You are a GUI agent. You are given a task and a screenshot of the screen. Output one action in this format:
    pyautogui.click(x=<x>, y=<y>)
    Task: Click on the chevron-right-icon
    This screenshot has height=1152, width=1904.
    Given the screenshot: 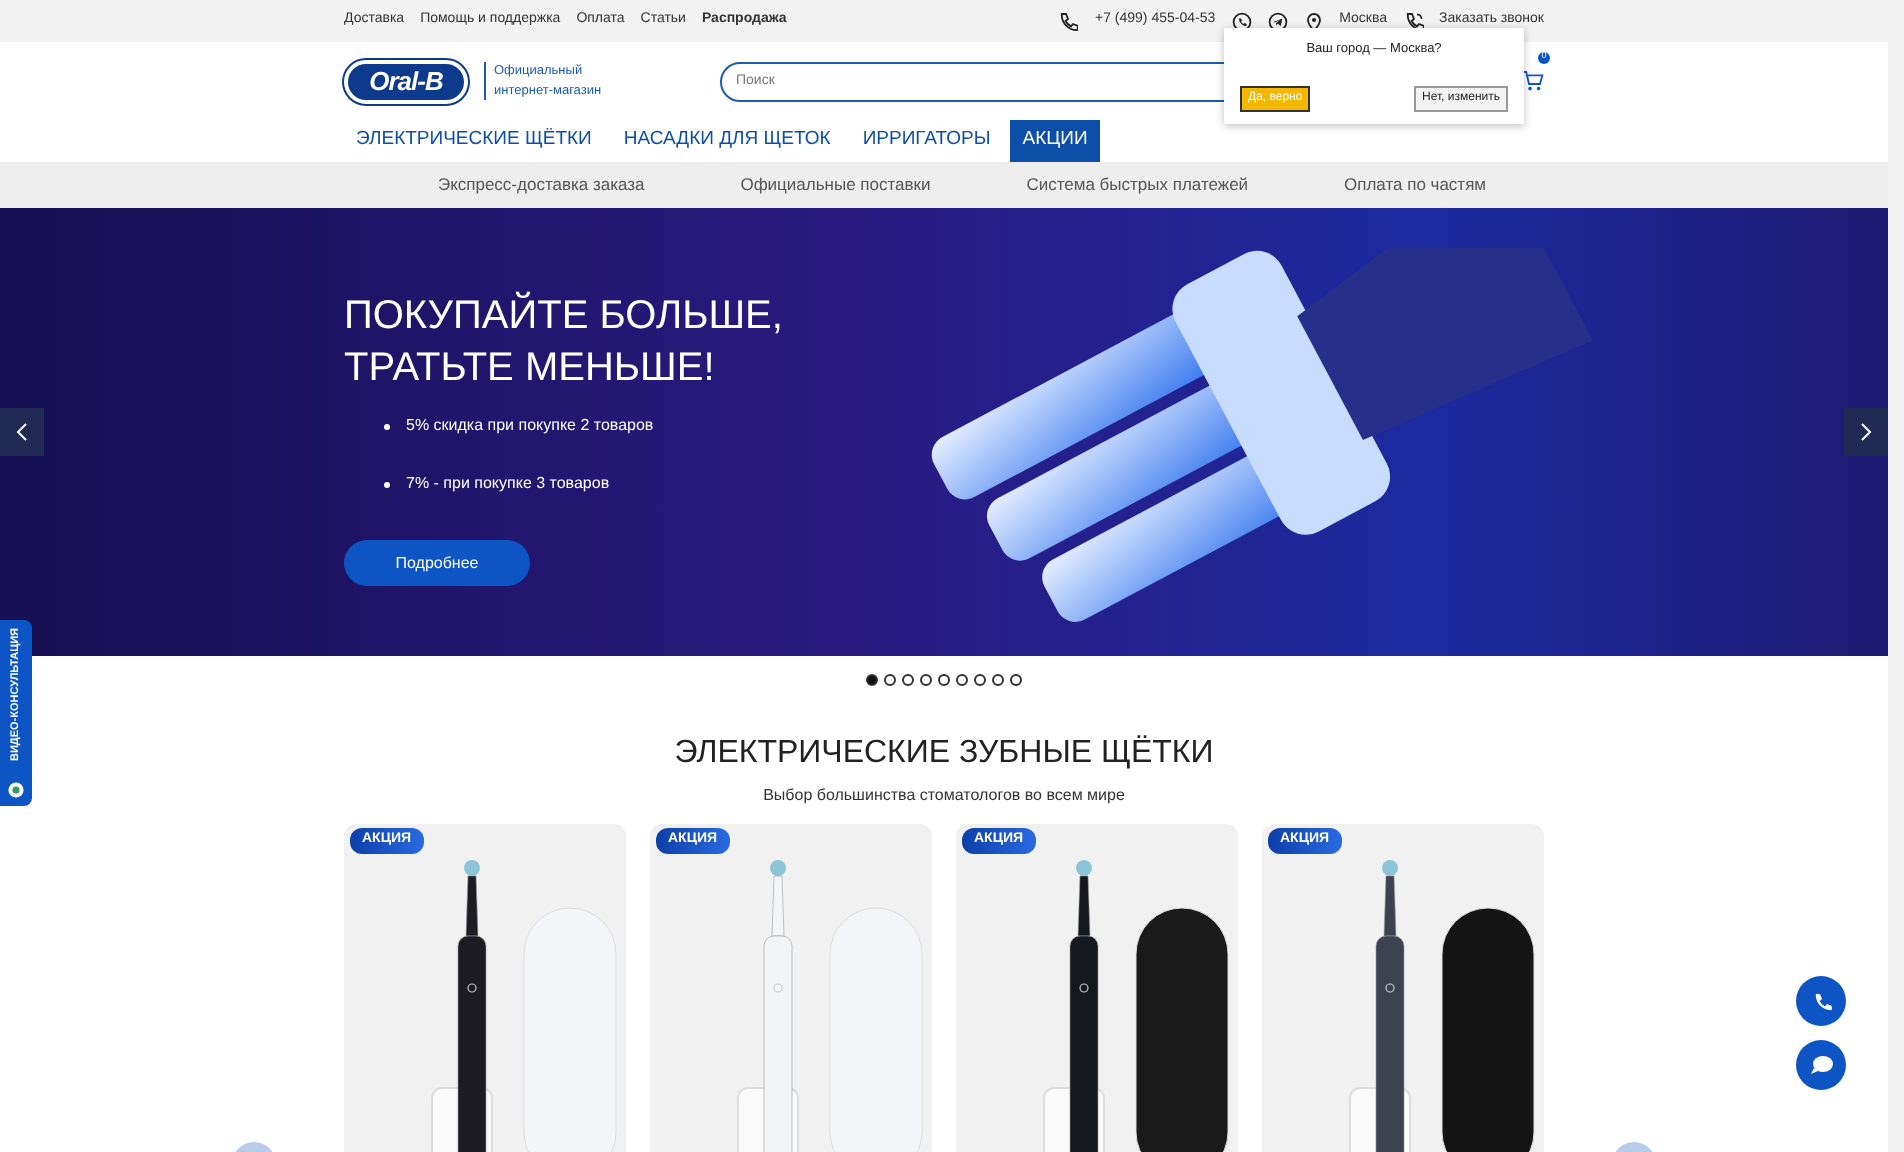 What is the action you would take?
    pyautogui.click(x=1866, y=432)
    